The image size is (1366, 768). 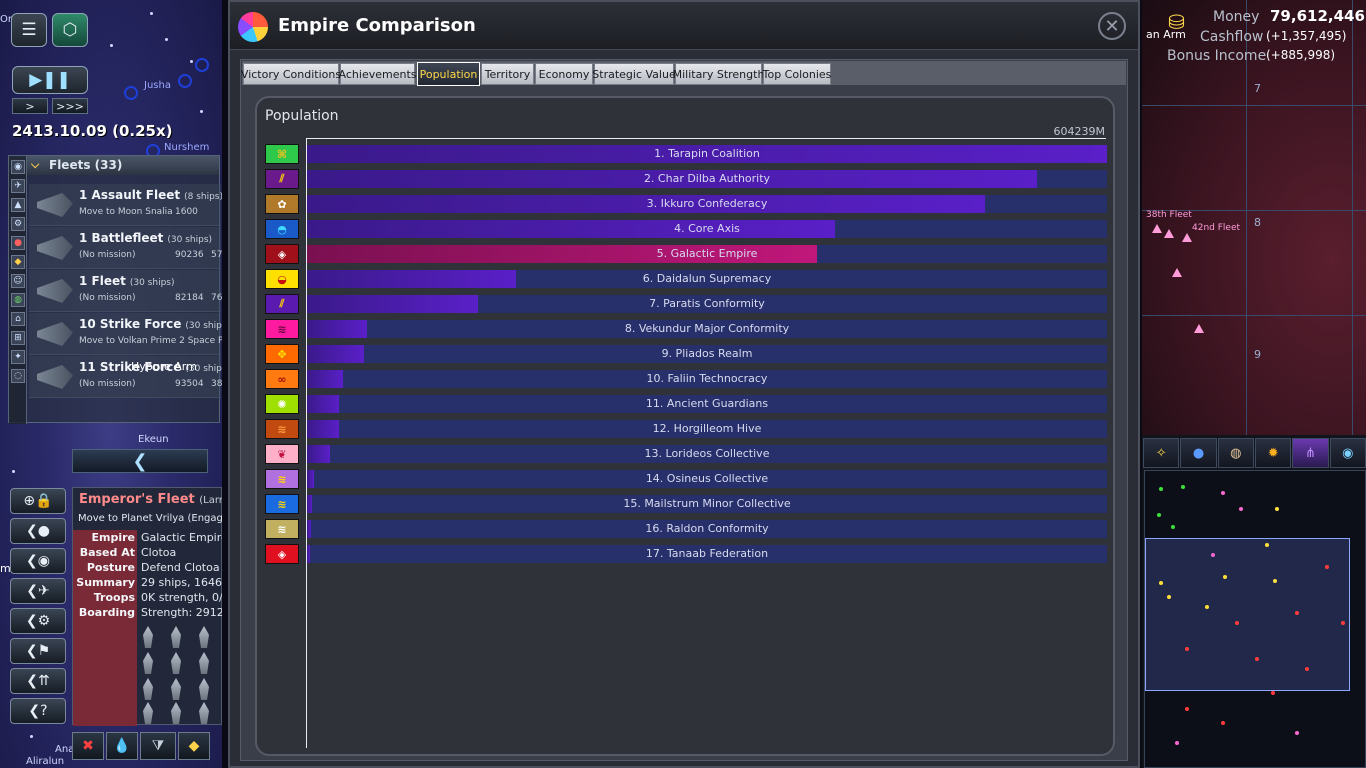 What do you see at coordinates (1198, 453) in the screenshot?
I see `planet-icon: ●` at bounding box center [1198, 453].